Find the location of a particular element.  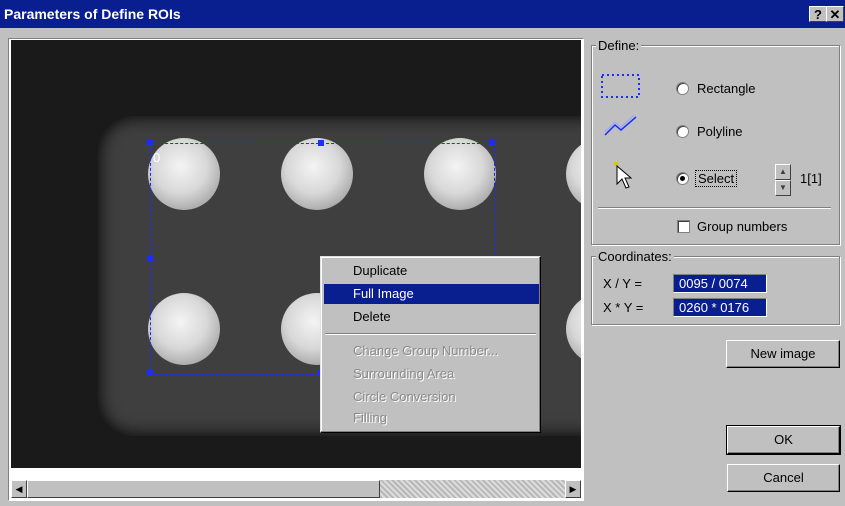

select-radio is located at coordinates (682, 178).